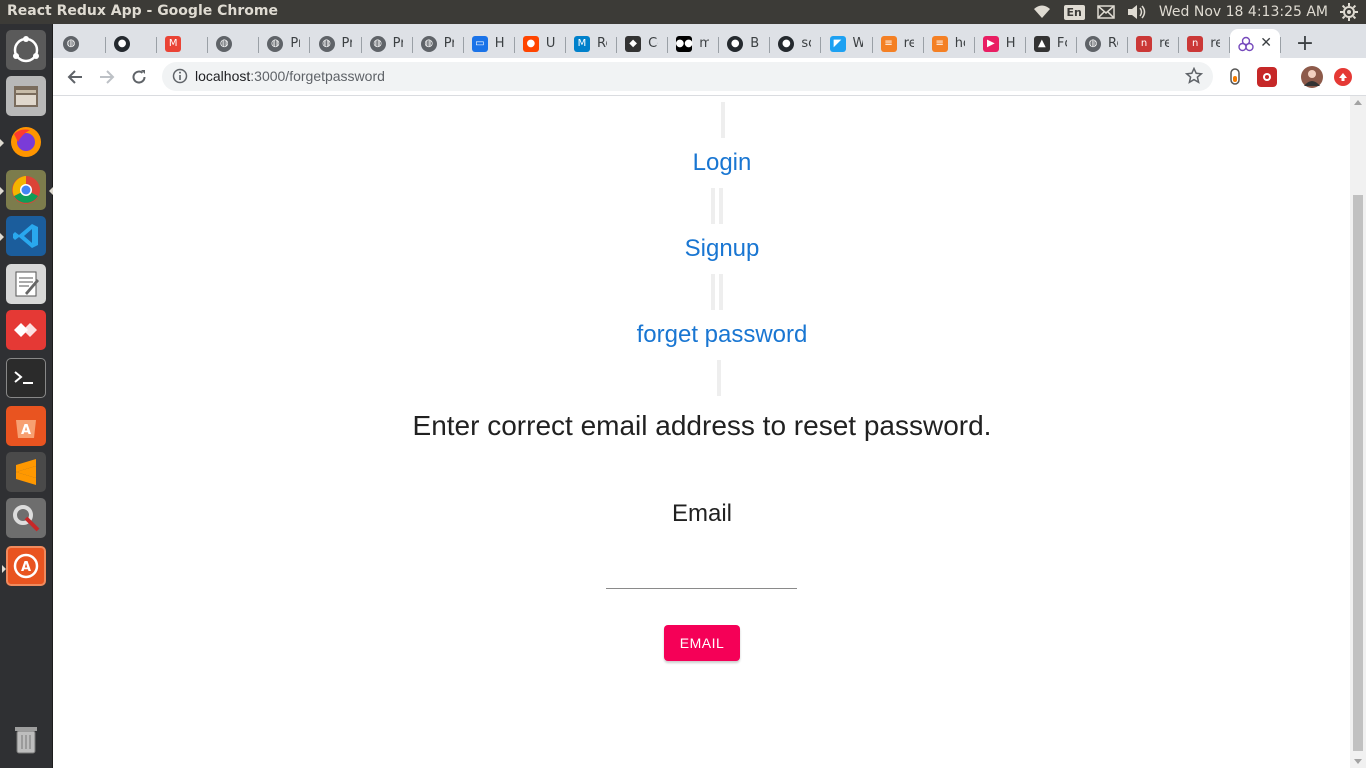 Image resolution: width=1366 pixels, height=768 pixels. What do you see at coordinates (1061, 43) in the screenshot?
I see `tab-label: Fc` at bounding box center [1061, 43].